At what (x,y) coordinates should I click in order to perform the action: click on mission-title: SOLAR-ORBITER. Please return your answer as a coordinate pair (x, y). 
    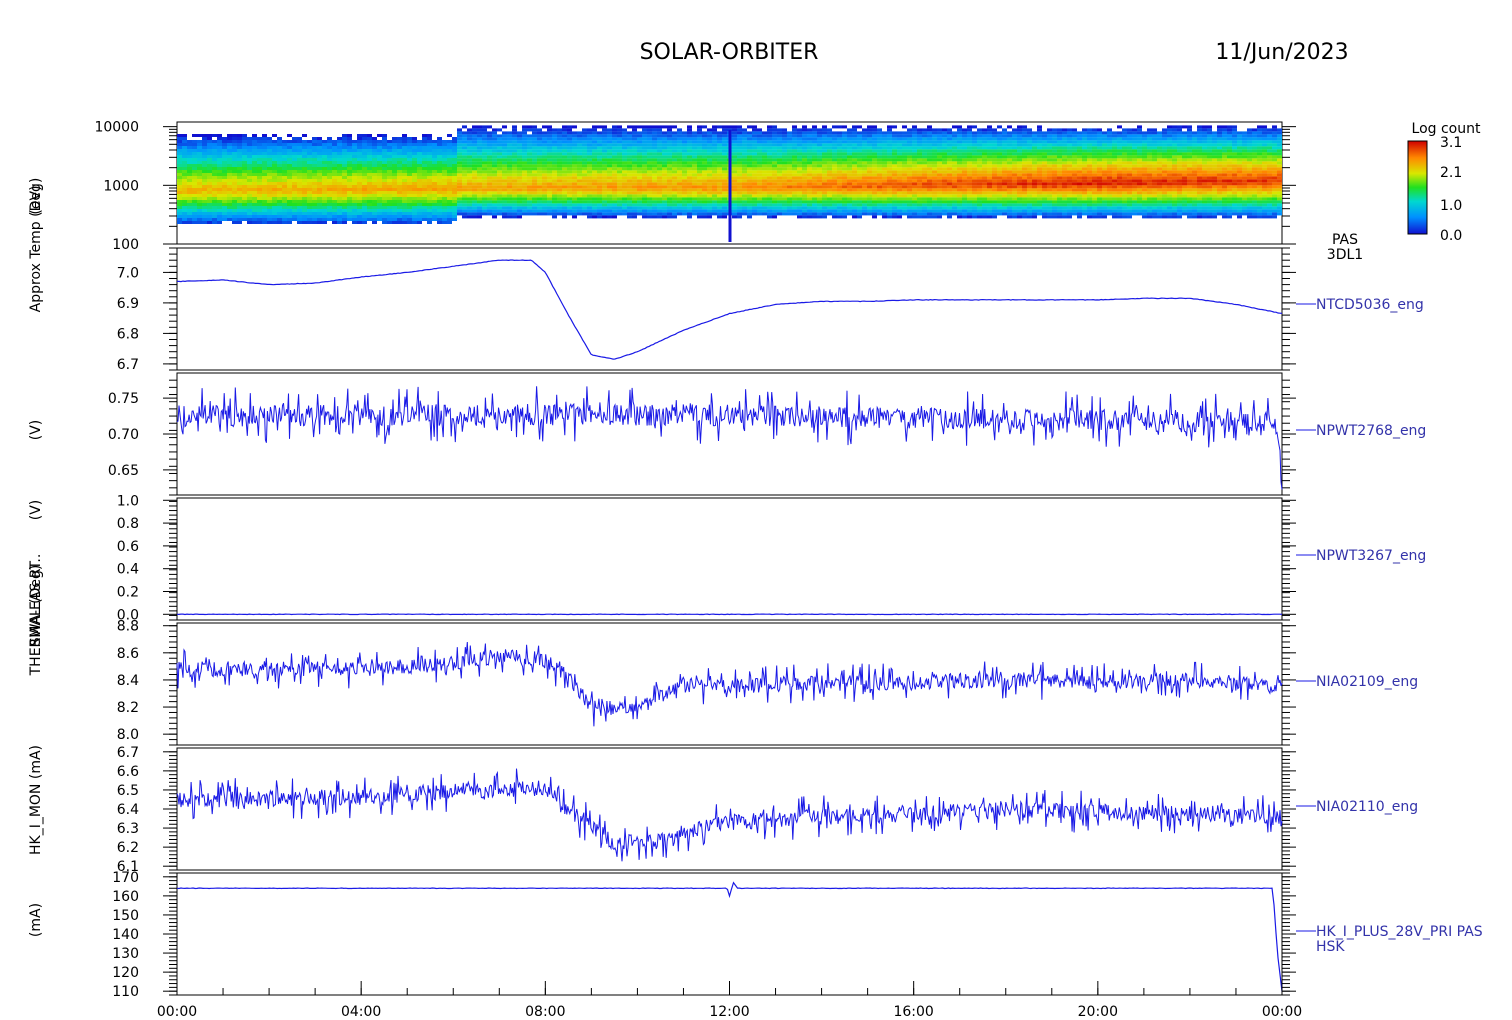
    Looking at the image, I should click on (729, 52).